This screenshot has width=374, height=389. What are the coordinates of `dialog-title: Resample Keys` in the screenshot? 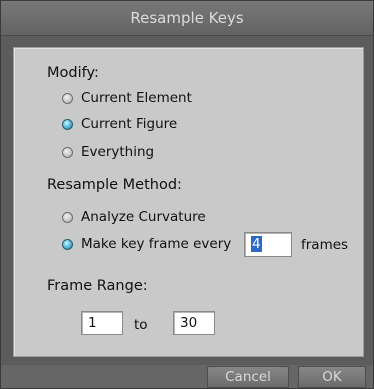 It's located at (187, 18).